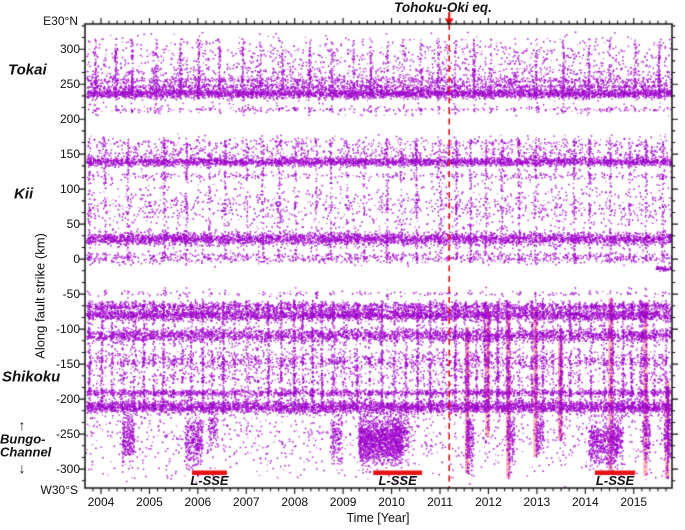 Image resolution: width=685 pixels, height=530 pixels. I want to click on axis-end-label-south: W30°S, so click(59, 490).